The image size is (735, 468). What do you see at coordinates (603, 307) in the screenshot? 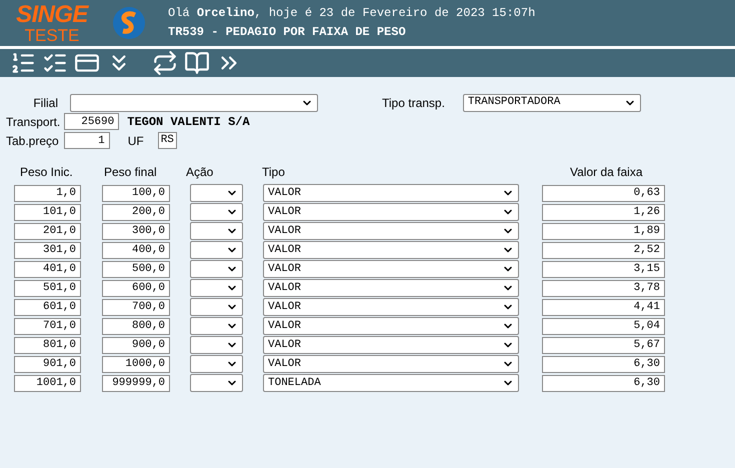
I see `valor-faixa-field: 4,41` at bounding box center [603, 307].